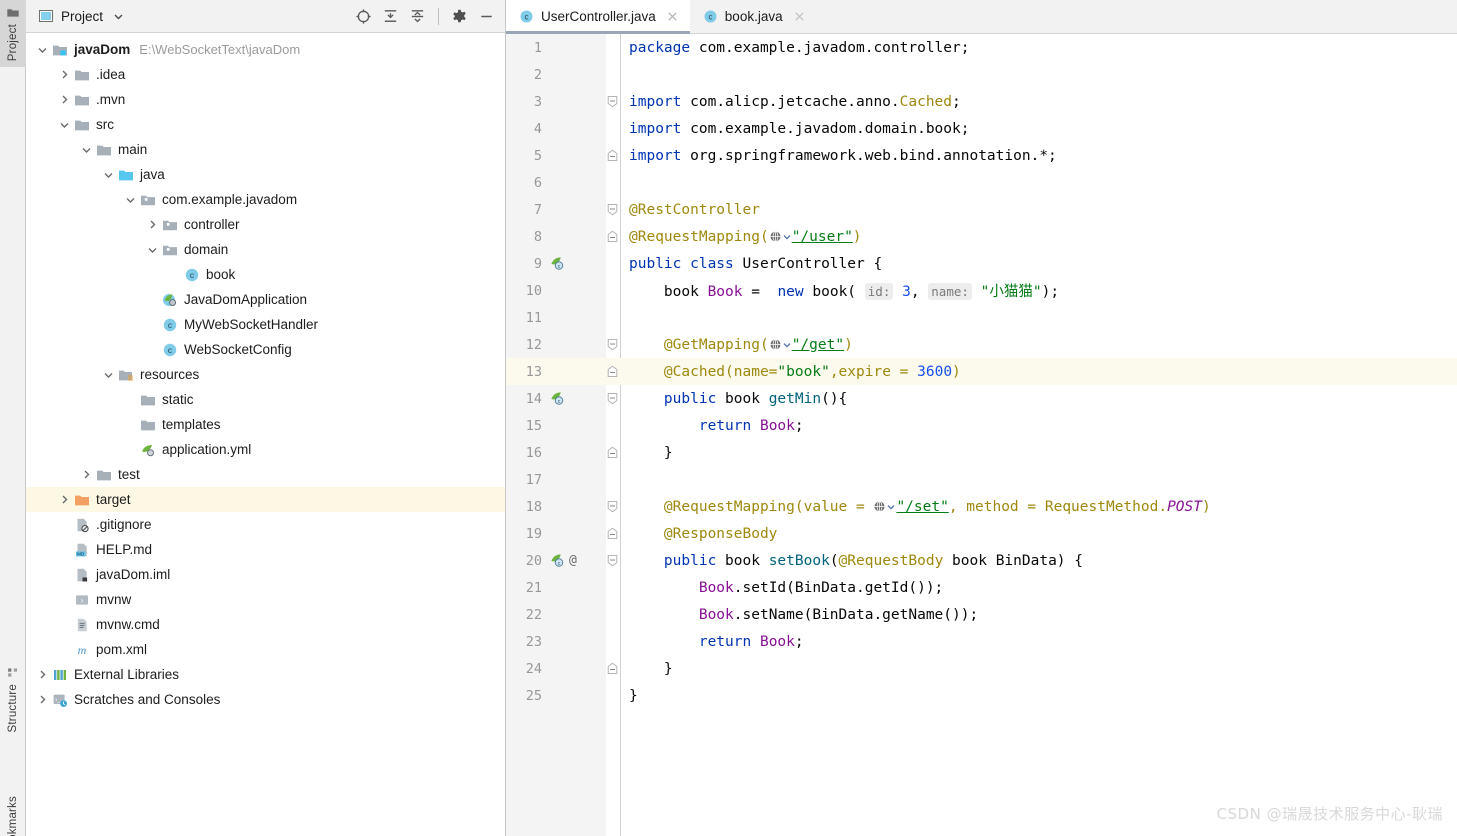  What do you see at coordinates (981, 398) in the screenshot?
I see `code-line-14: 14 c public book getMin(){` at bounding box center [981, 398].